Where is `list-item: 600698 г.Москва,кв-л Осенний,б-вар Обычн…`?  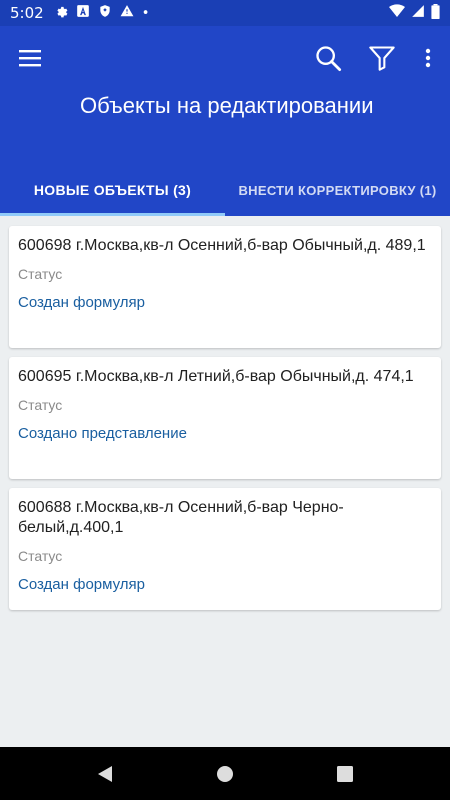 list-item: 600698 г.Москва,кв-л Осенний,б-вар Обычн… is located at coordinates (225, 287).